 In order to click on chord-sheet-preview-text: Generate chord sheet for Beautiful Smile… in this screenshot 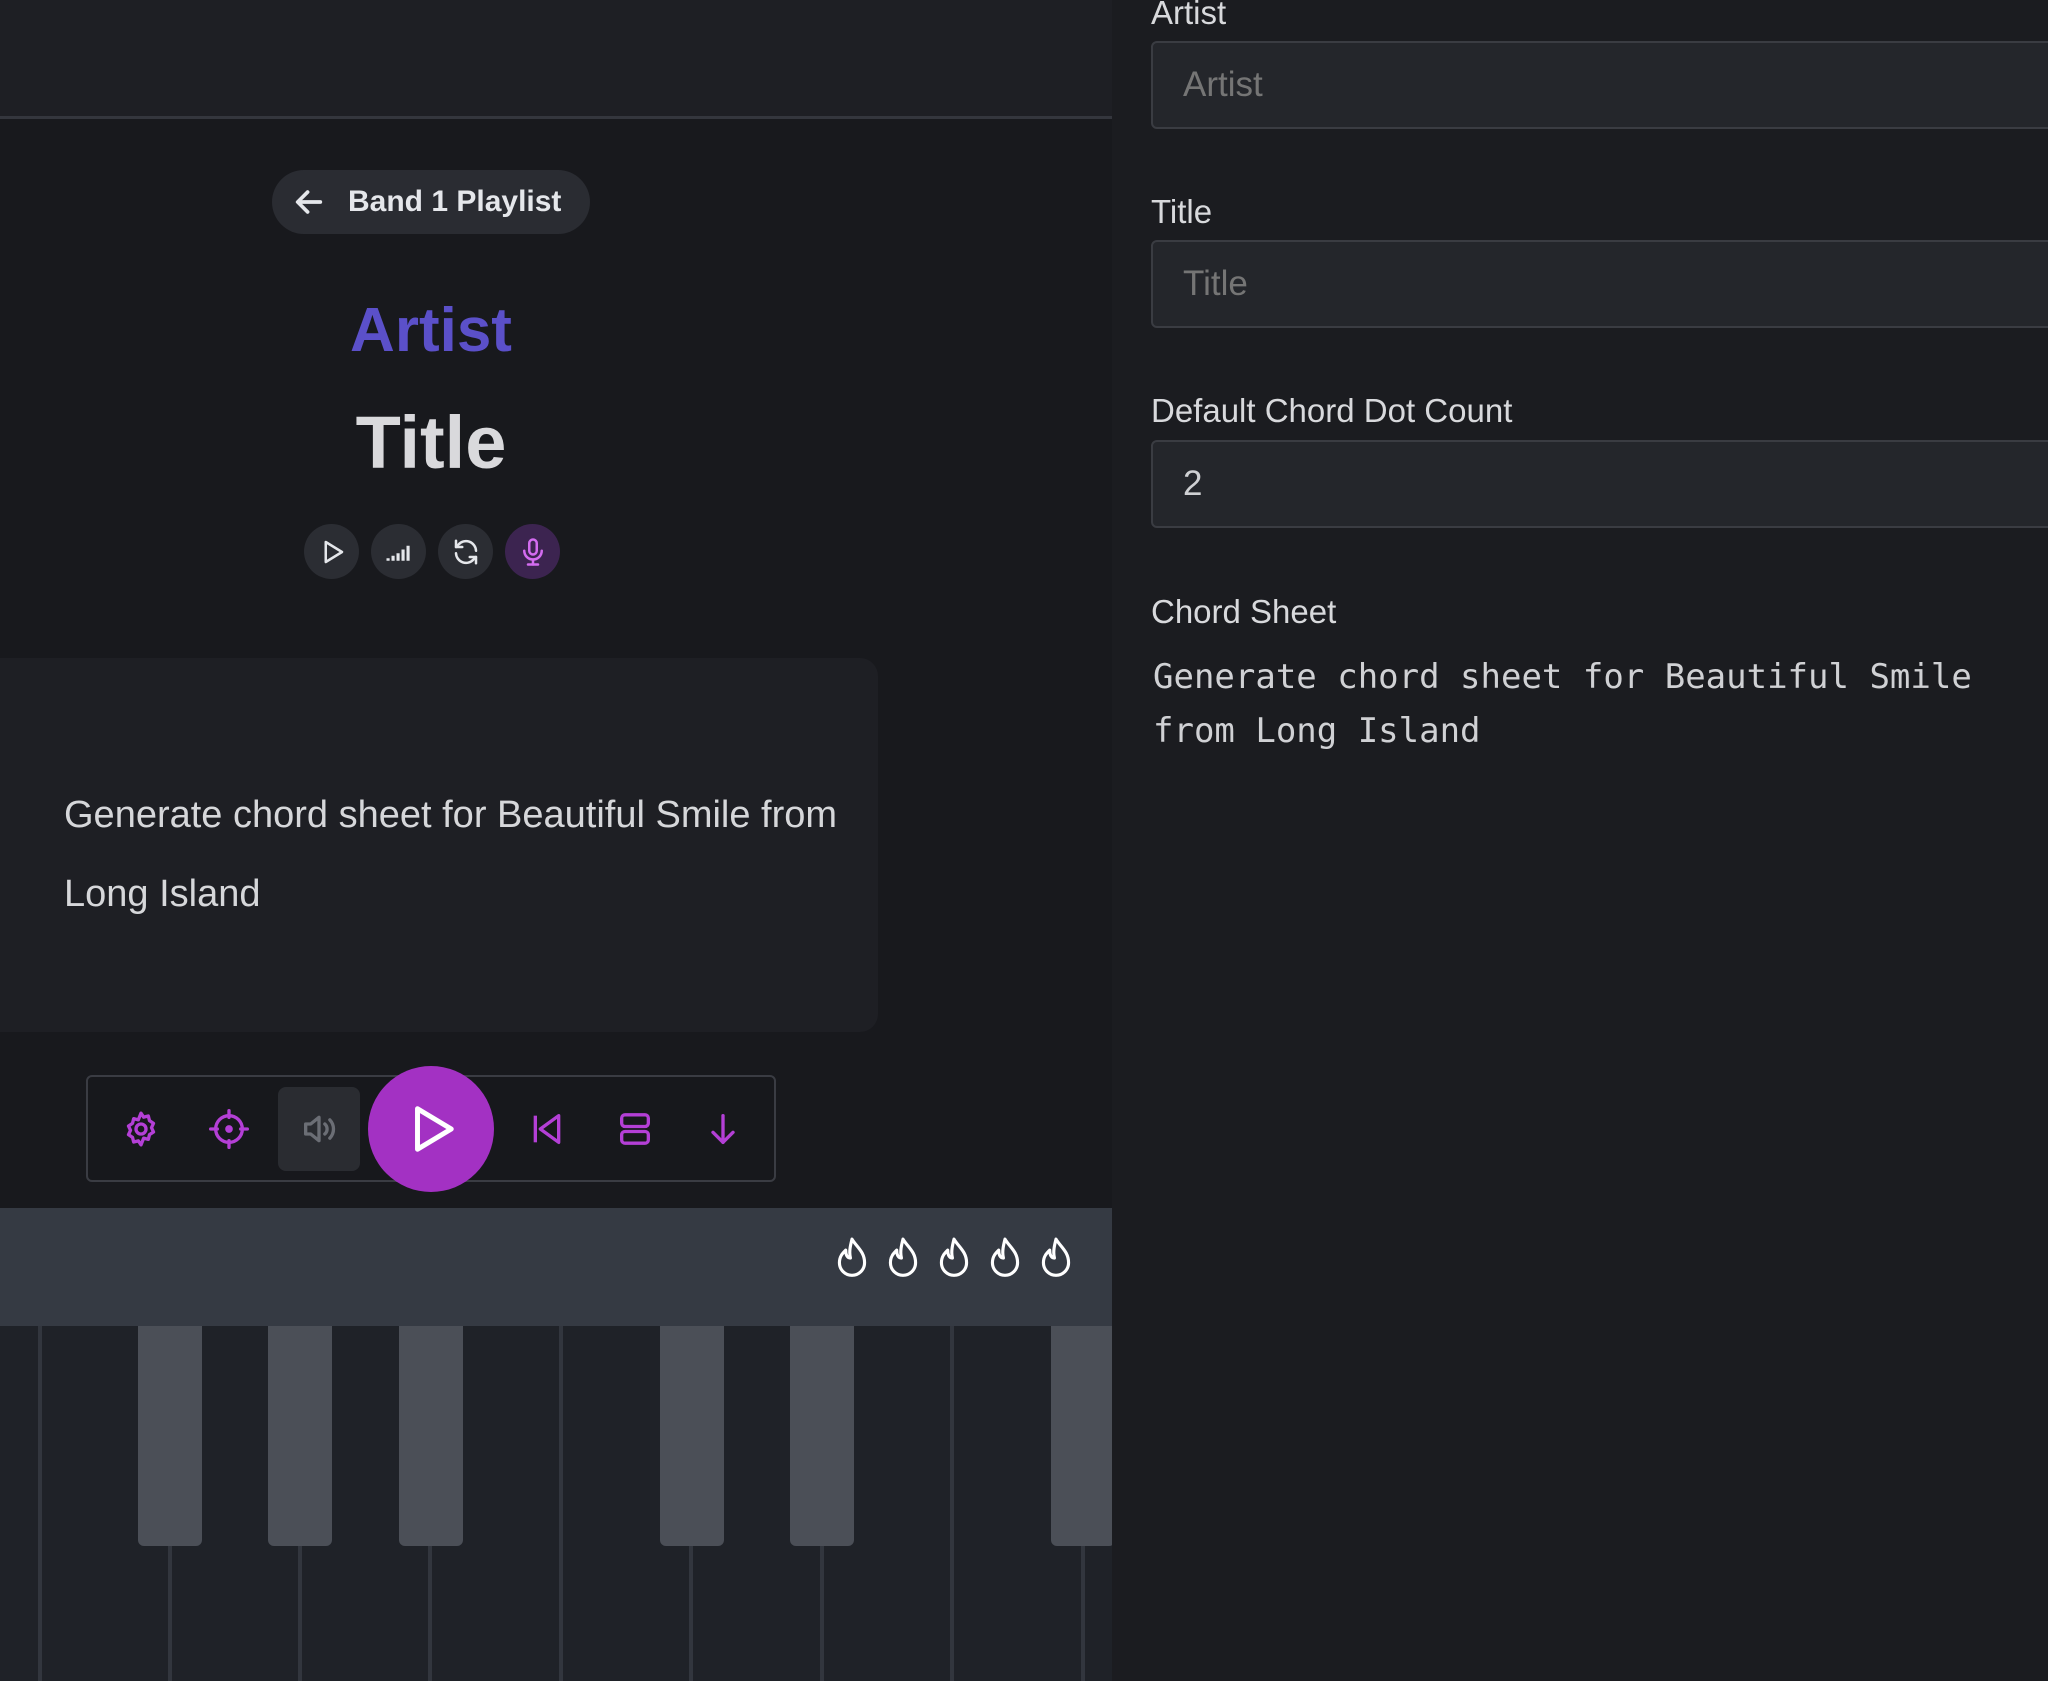, I will do `click(451, 854)`.